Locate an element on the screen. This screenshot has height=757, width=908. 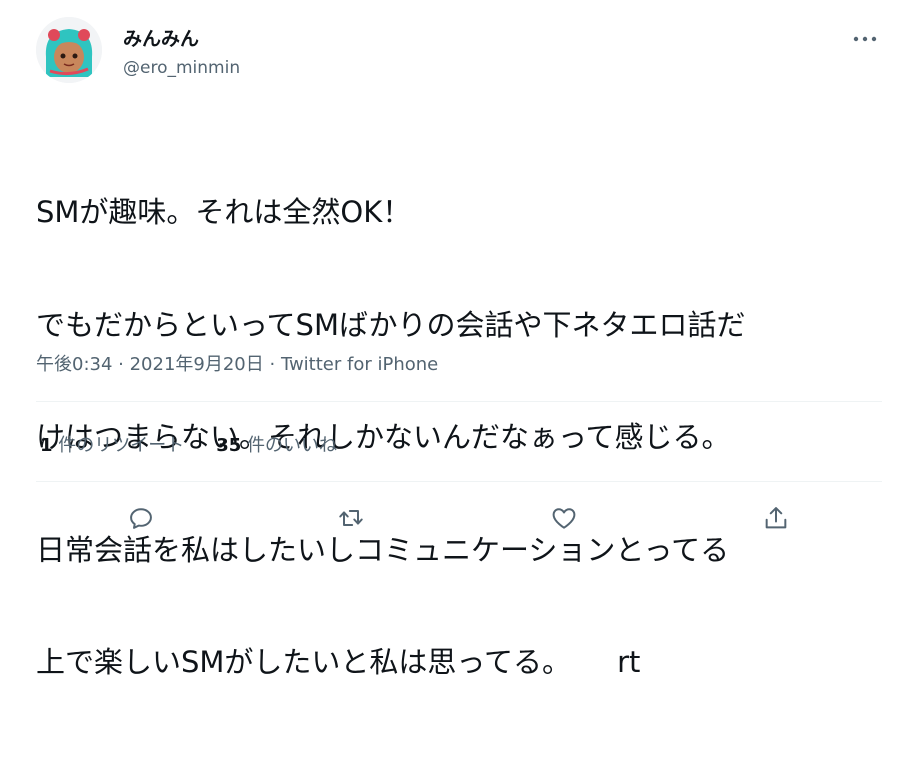
avatar-image is located at coordinates (69, 50).